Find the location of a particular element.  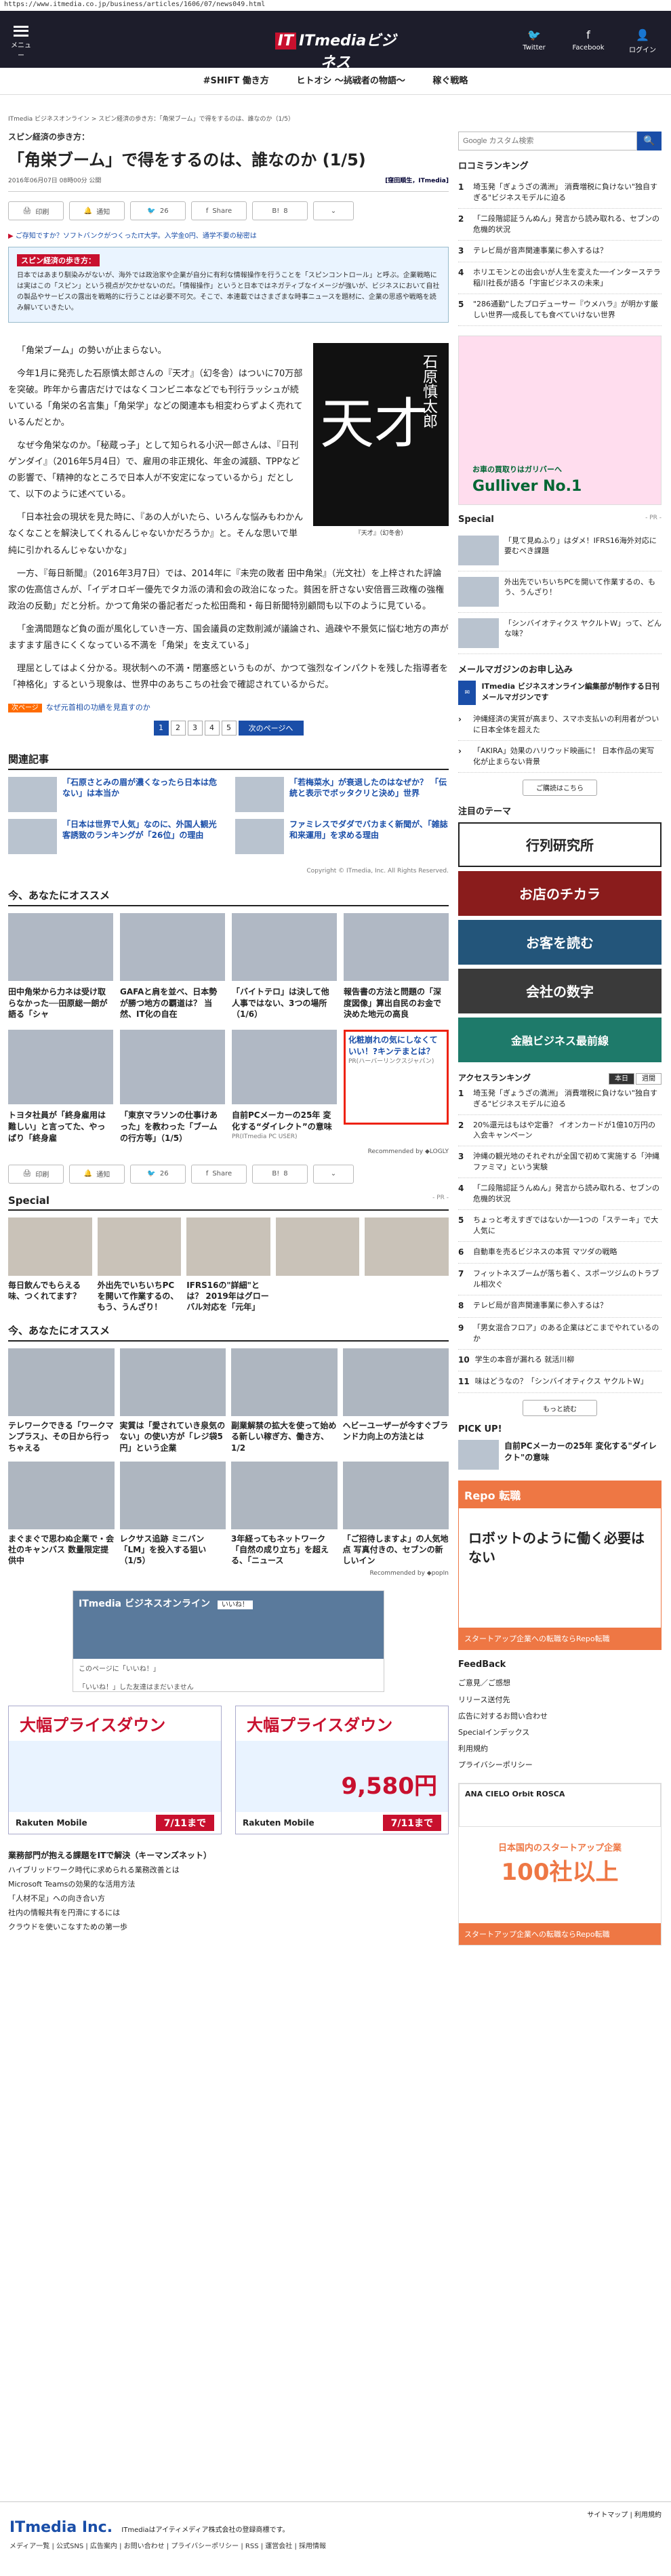

promo-link: ▶ ご存知ですか？ソフトバンクがつくったIT大学。入学金0円、通学不要の秘密は is located at coordinates (229, 235).